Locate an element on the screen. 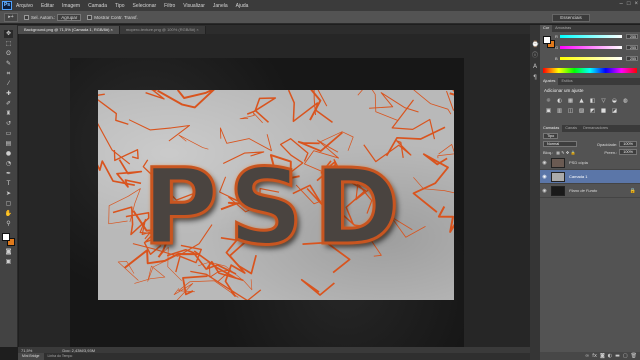 Image resolution: width=640 pixels, height=360 pixels. path-select-tool-icon: ➤ is located at coordinates (8, 194).